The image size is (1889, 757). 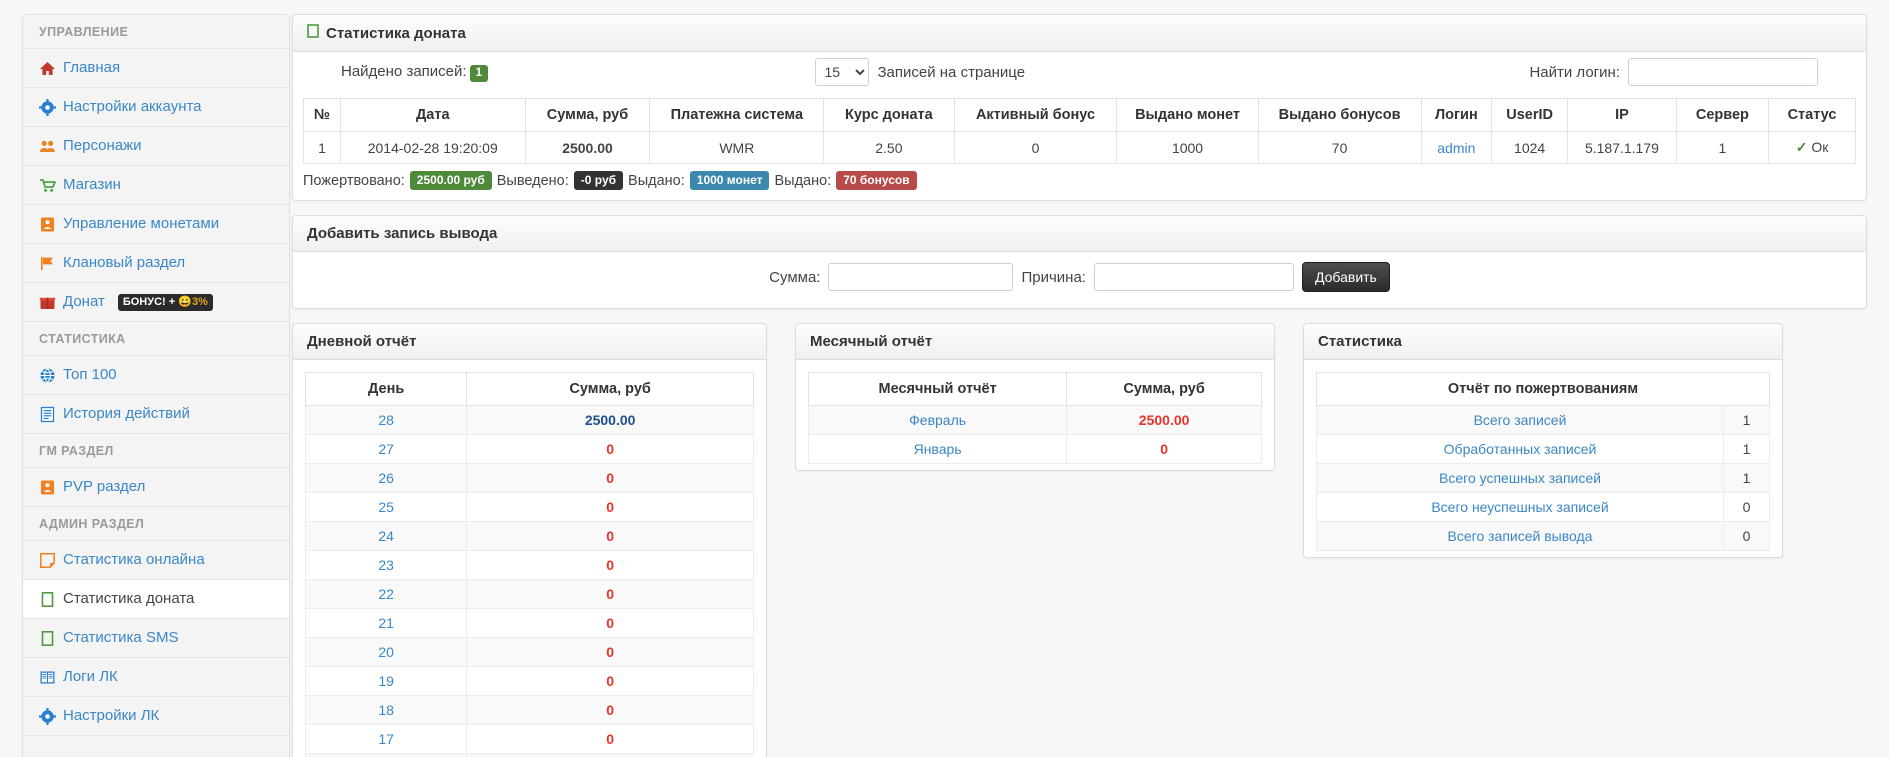 I want to click on sidebar-item-статистика-sms: Статистика SMS, so click(x=156, y=638).